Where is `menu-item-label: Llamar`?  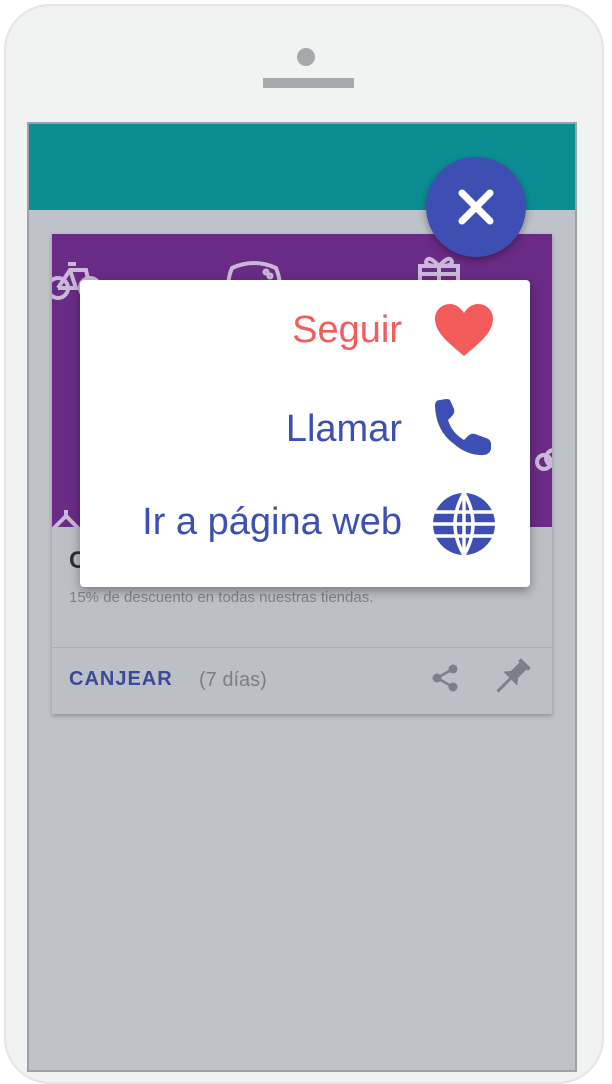 menu-item-label: Llamar is located at coordinates (343, 429).